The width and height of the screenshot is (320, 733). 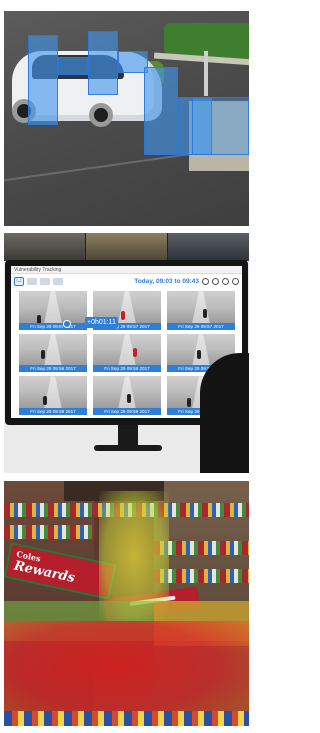 What do you see at coordinates (101, 322) in the screenshot?
I see `track-time-offset: +0h01:11` at bounding box center [101, 322].